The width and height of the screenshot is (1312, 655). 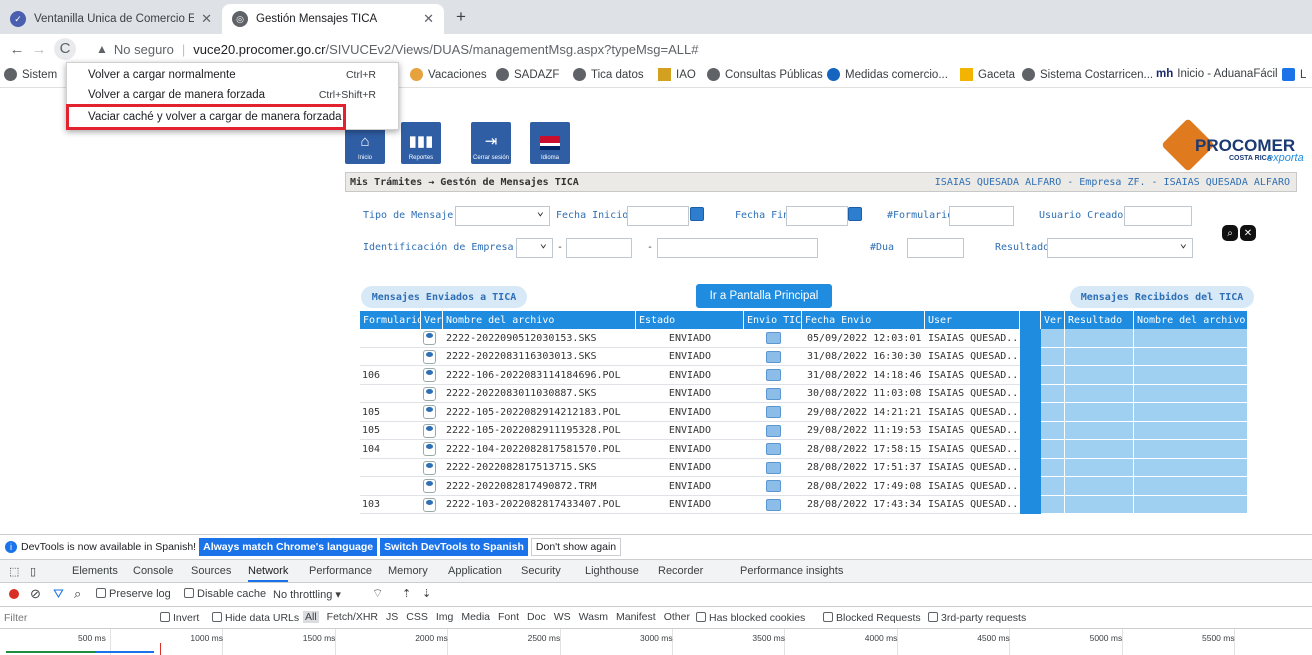 What do you see at coordinates (461, 17) in the screenshot?
I see `new-tab-icon: +` at bounding box center [461, 17].